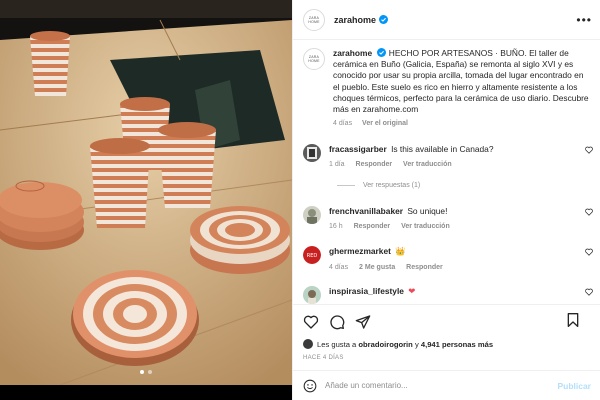 The image size is (600, 400). Describe the element at coordinates (366, 291) in the screenshot. I see `comment-username: inspirasia_lifestyle` at that location.